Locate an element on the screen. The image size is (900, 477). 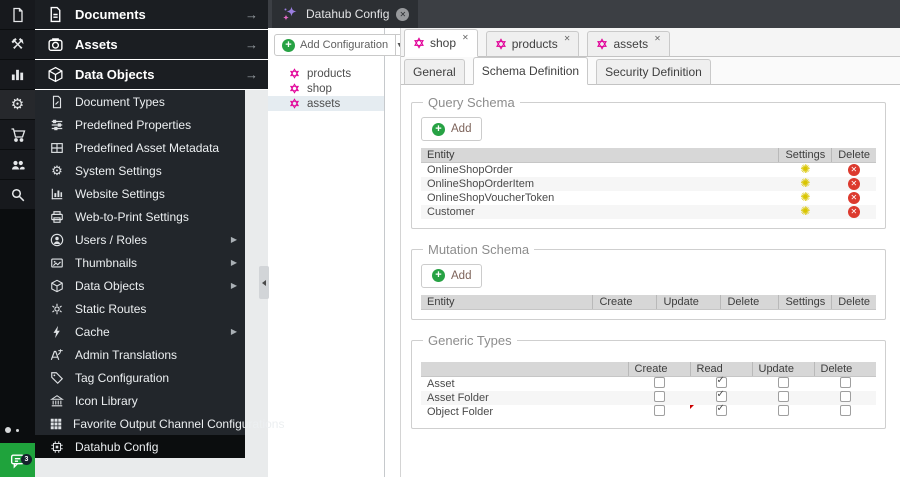
users-roles-icon is located at coordinates (57, 240).